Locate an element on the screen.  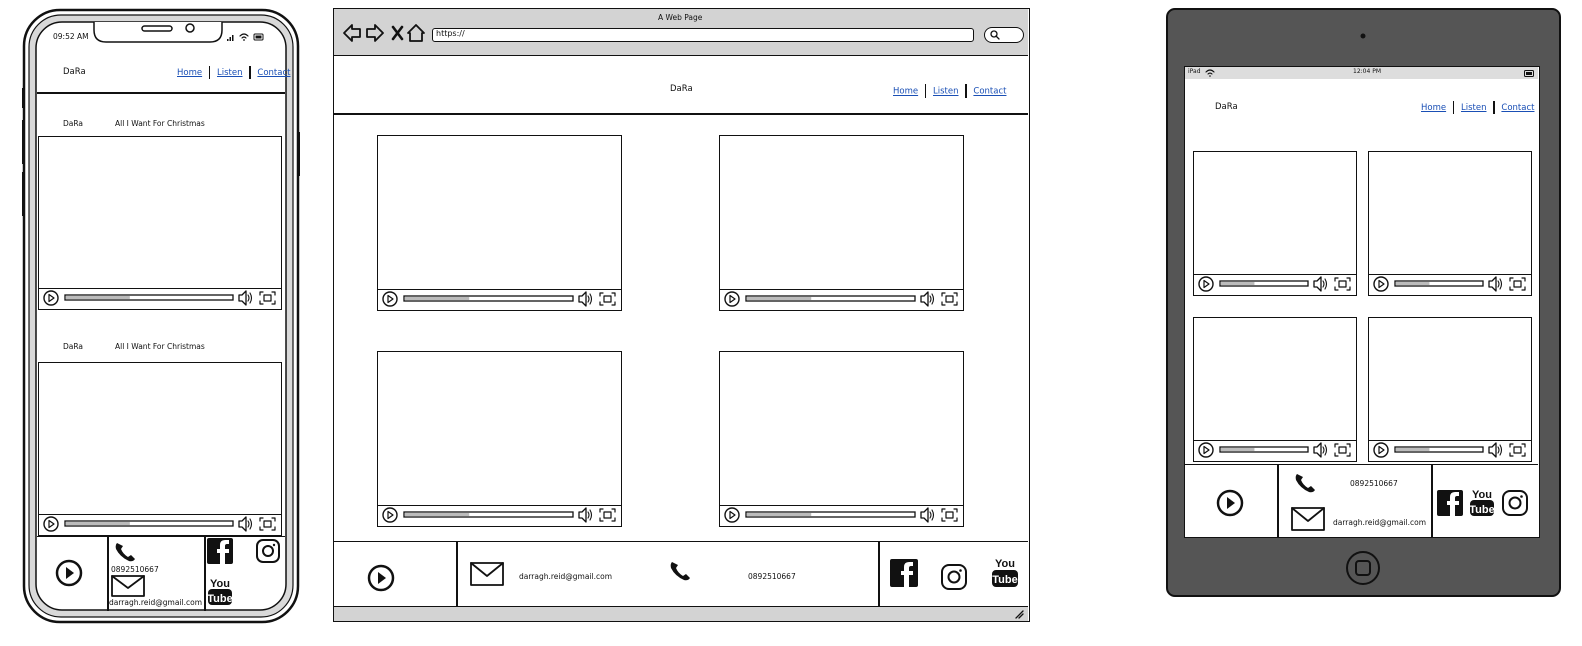
browser-statusbar is located at coordinates (681, 613).